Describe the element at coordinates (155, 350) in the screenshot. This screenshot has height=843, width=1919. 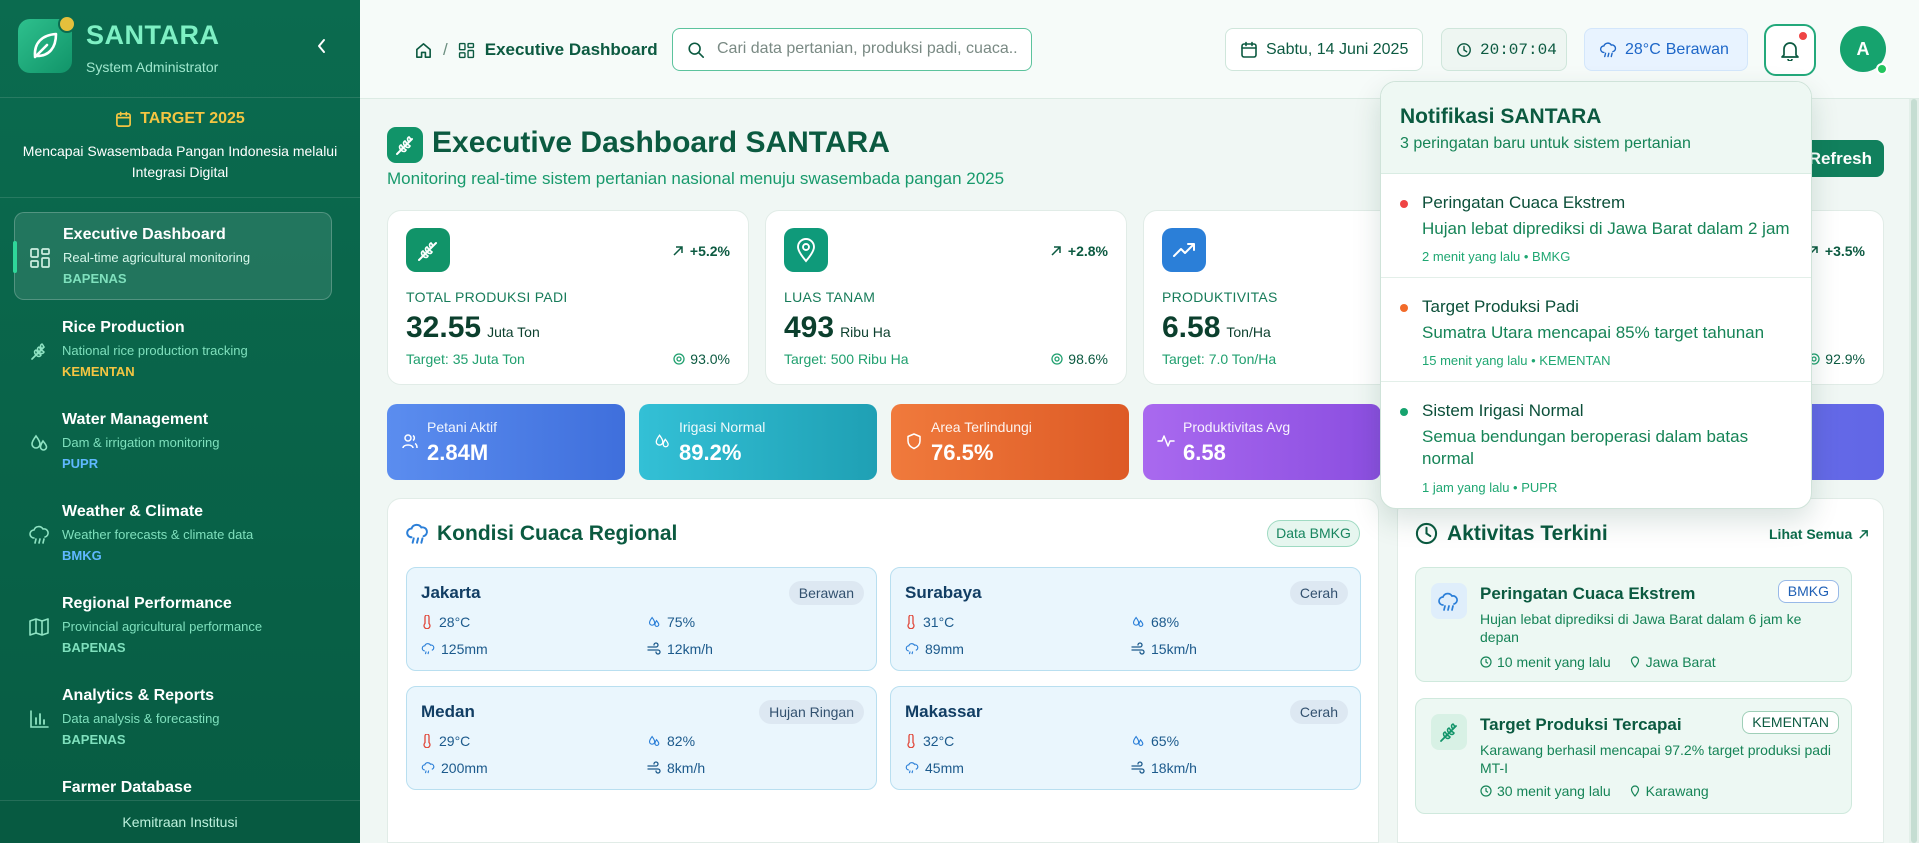
I see `sidebar-item-desc: National rice production tracking` at that location.